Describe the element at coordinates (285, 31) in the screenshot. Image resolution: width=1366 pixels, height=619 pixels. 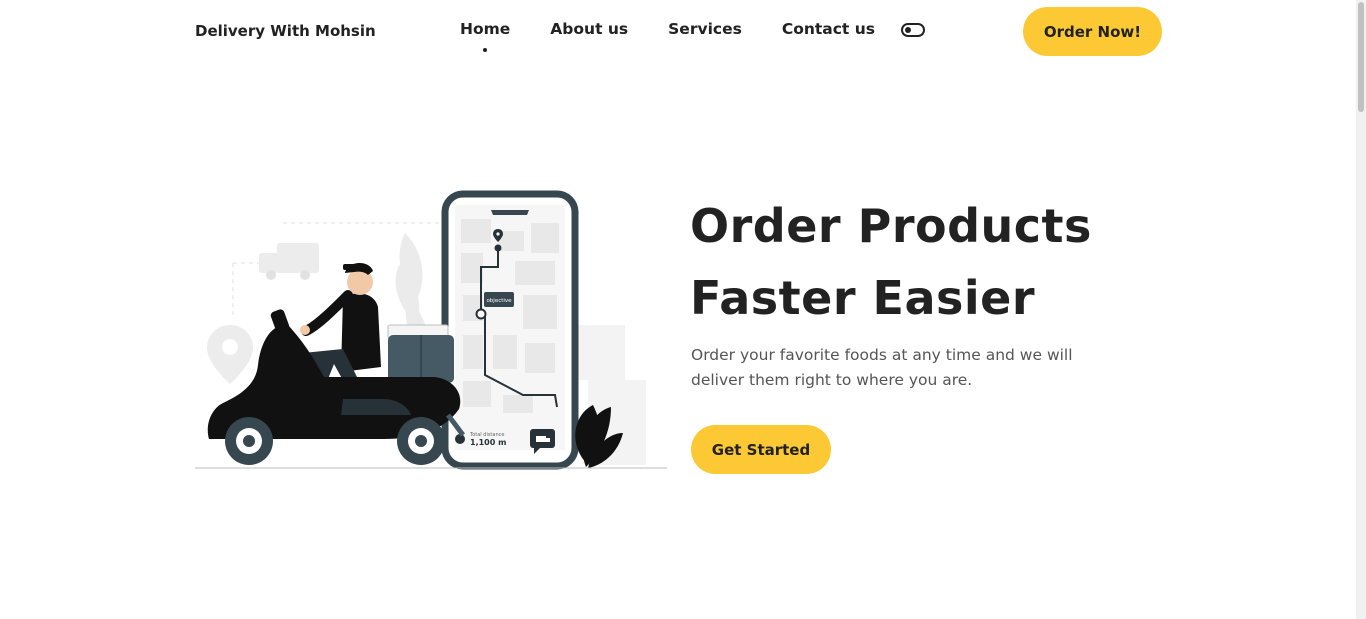
I see `brand-logo: Delivery With Mohsin` at that location.